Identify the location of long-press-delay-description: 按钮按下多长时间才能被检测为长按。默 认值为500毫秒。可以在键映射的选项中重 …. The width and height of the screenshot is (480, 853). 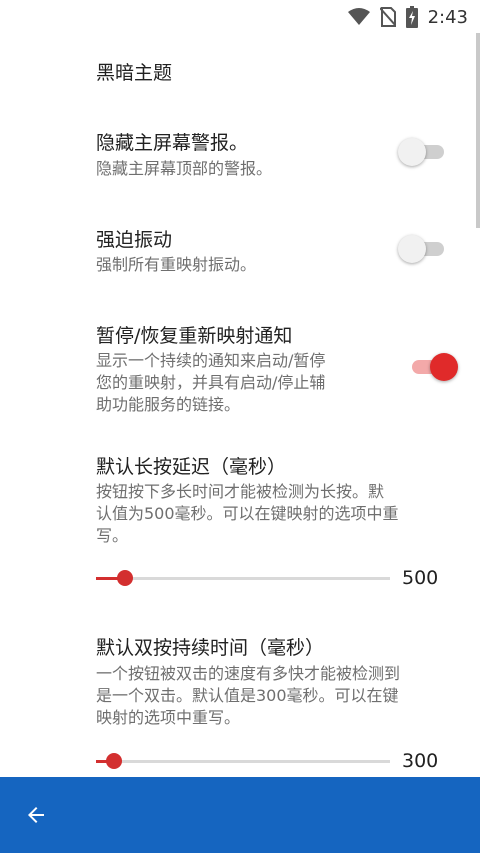
(247, 513).